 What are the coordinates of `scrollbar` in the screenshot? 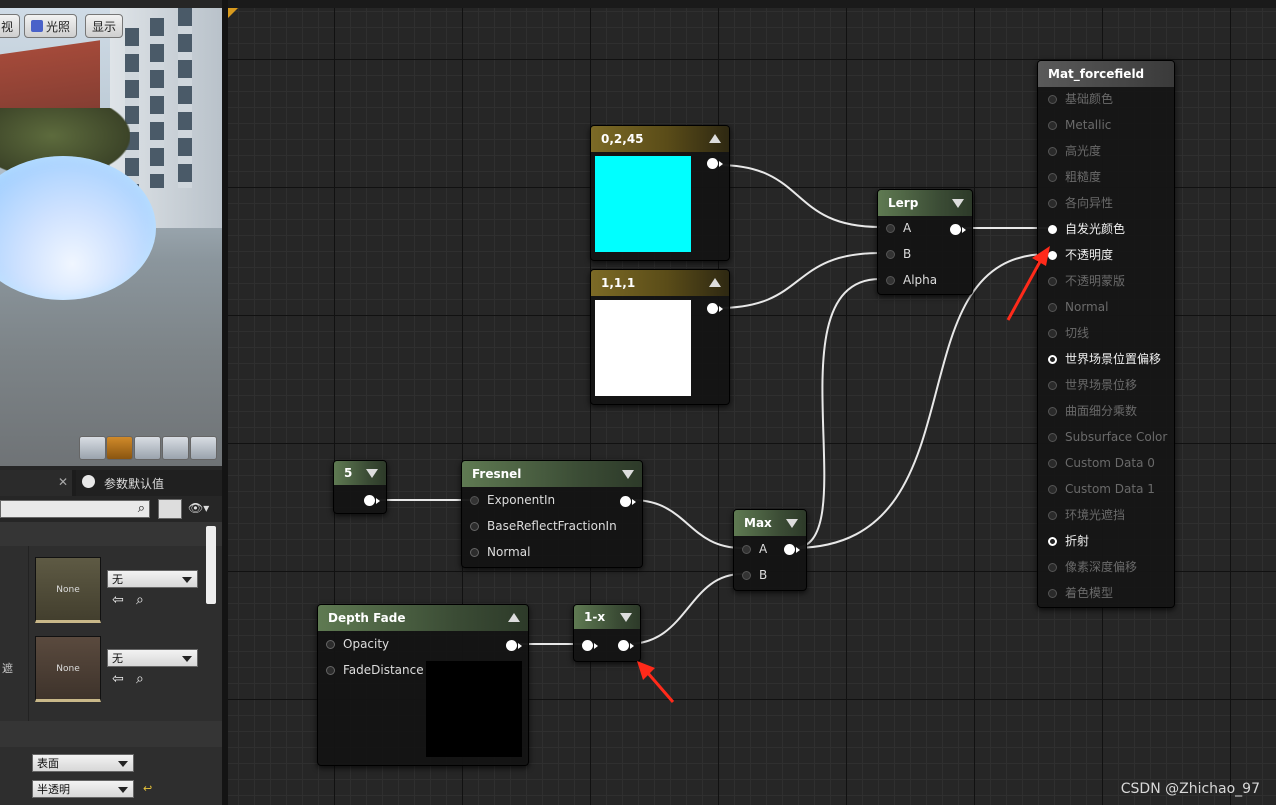 It's located at (211, 565).